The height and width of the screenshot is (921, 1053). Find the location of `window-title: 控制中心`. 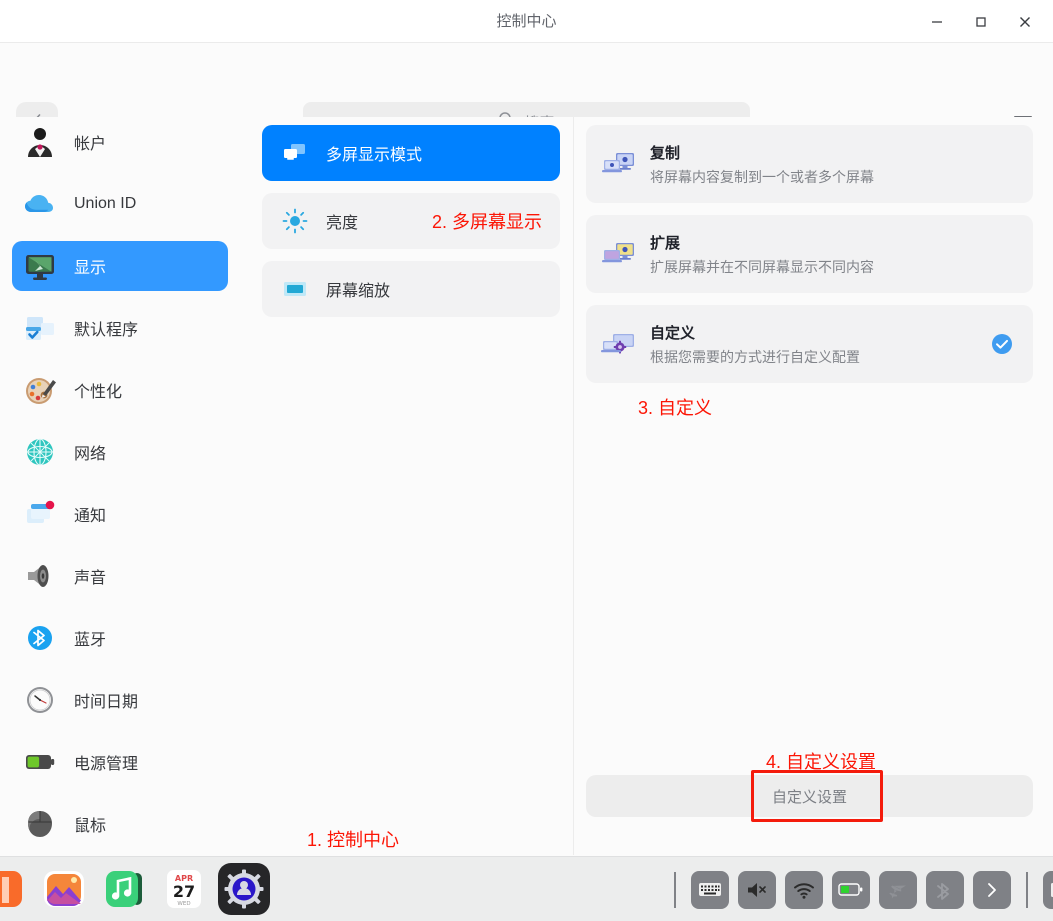

window-title: 控制中心 is located at coordinates (526, 21).